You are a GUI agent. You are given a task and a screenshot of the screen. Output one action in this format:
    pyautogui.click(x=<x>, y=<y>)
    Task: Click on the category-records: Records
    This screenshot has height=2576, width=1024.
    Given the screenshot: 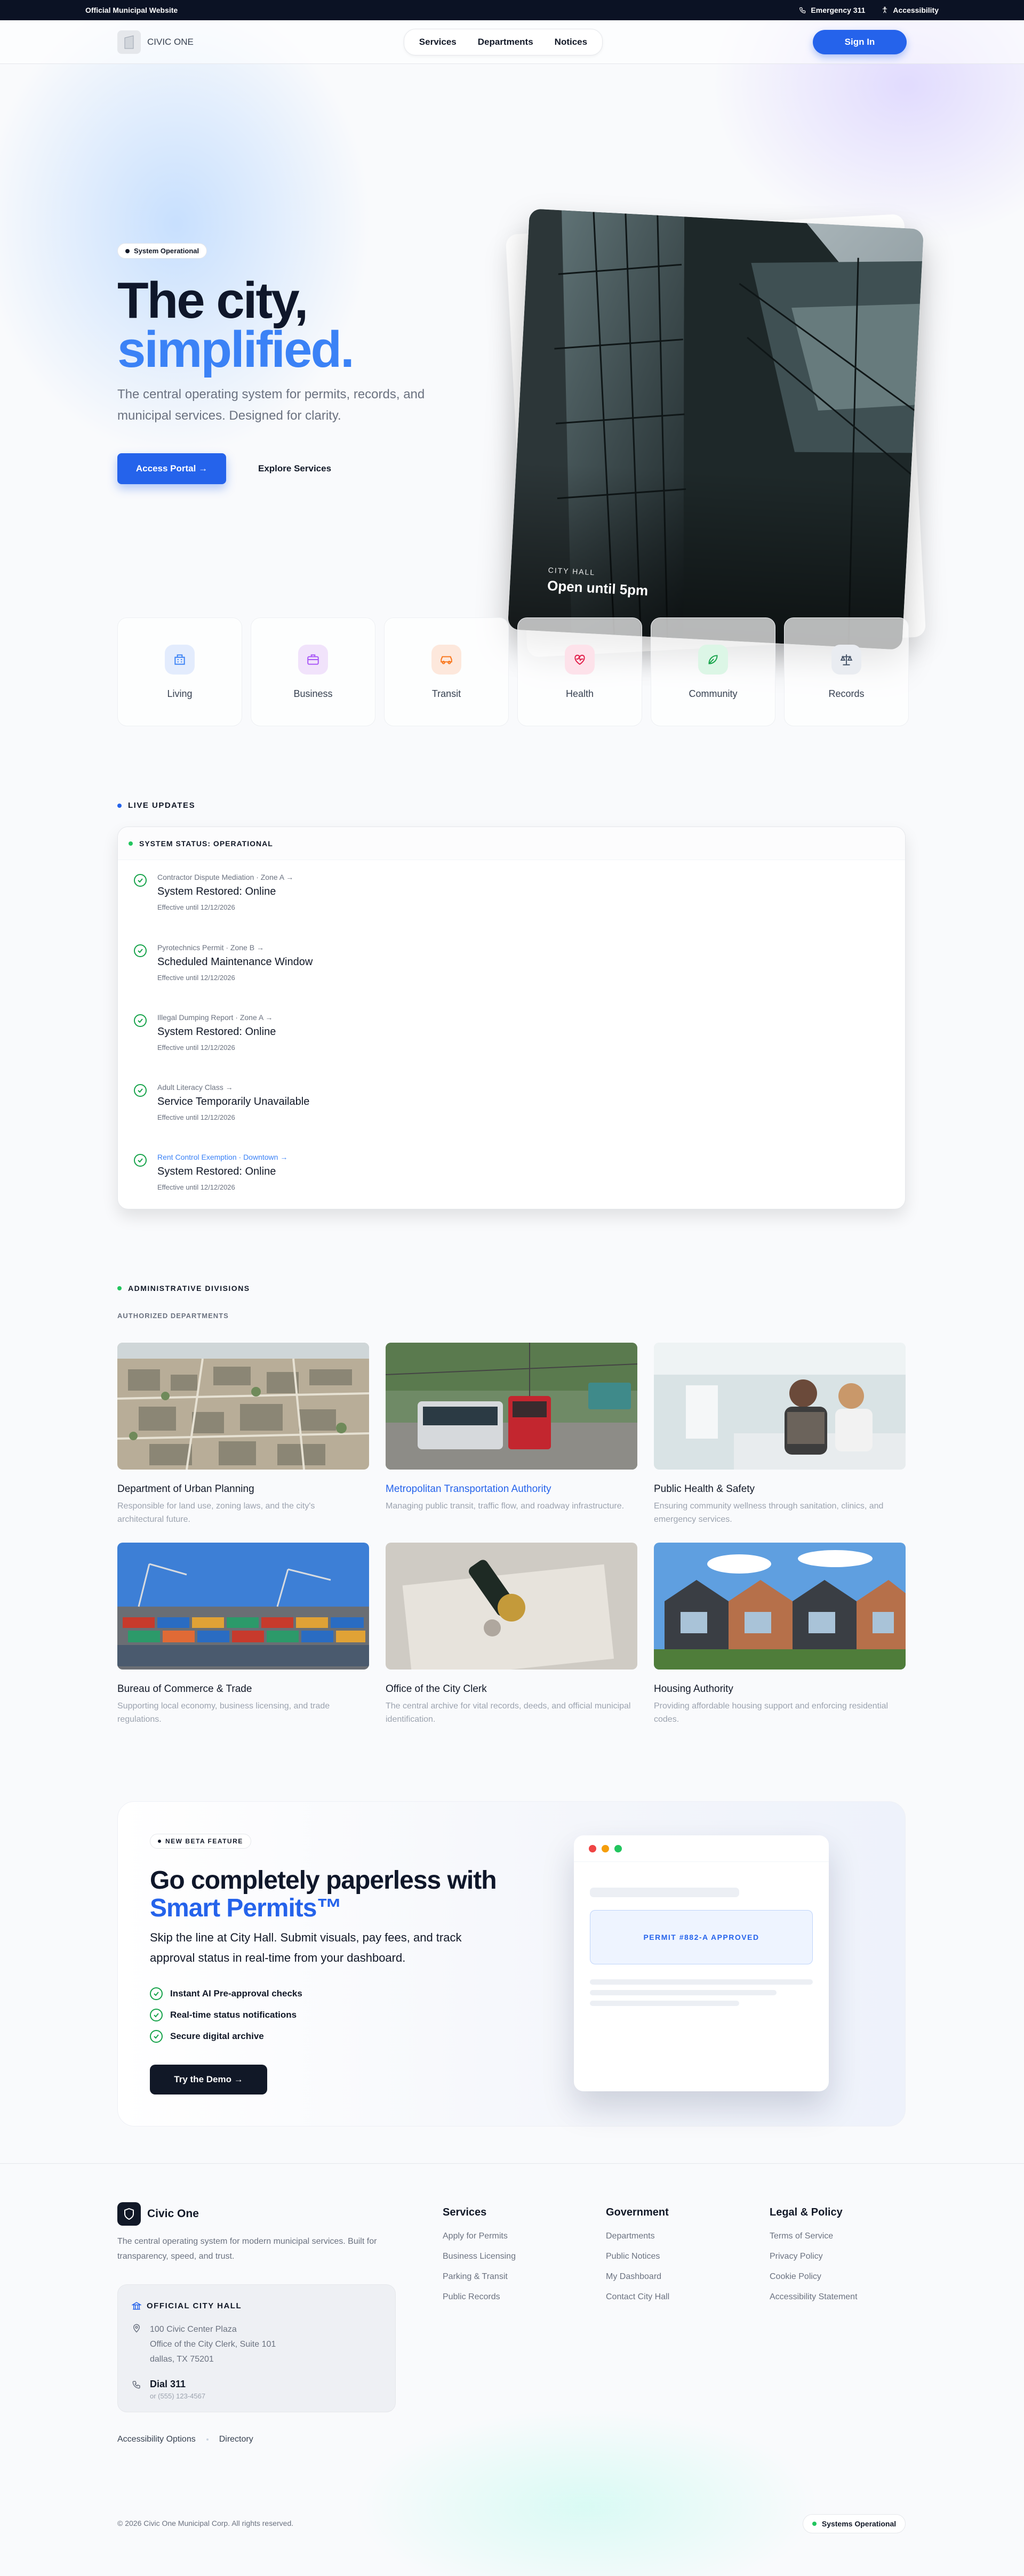 What is the action you would take?
    pyautogui.click(x=846, y=672)
    